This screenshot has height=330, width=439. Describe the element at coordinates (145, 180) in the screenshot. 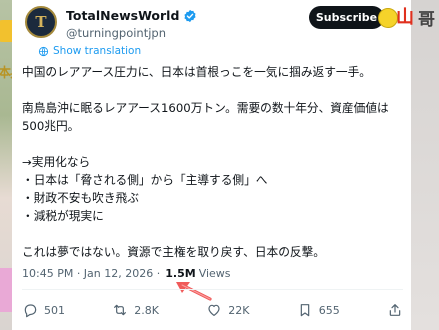

I see `tweet-line: ・日本は「脅される側」から「主導する側」へ` at that location.